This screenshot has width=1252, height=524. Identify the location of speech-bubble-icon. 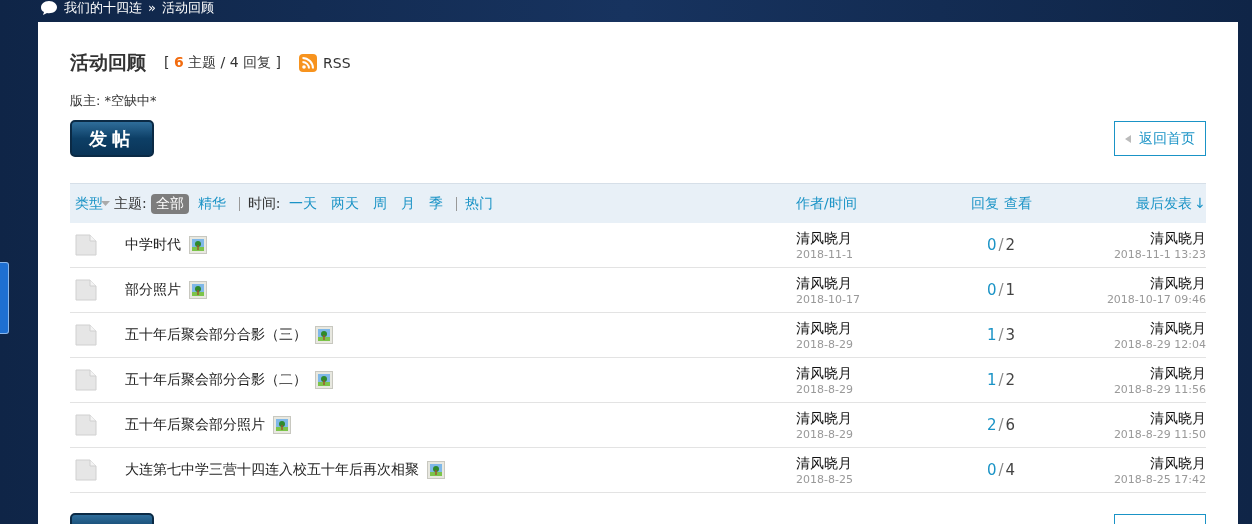
(49, 8).